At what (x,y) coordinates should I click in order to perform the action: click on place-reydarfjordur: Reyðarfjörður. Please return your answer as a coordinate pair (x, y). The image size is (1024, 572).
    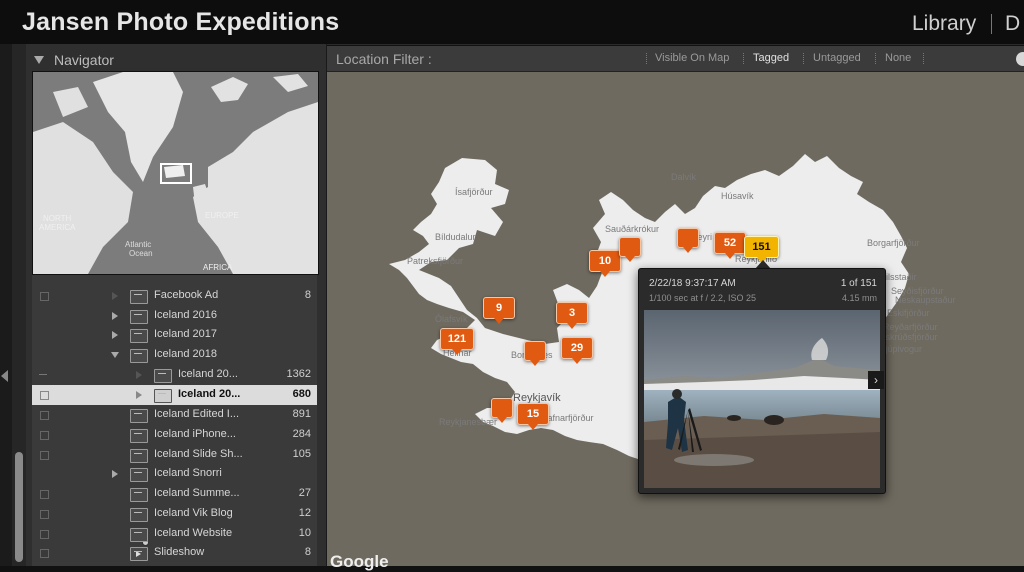
    Looking at the image, I should click on (910, 327).